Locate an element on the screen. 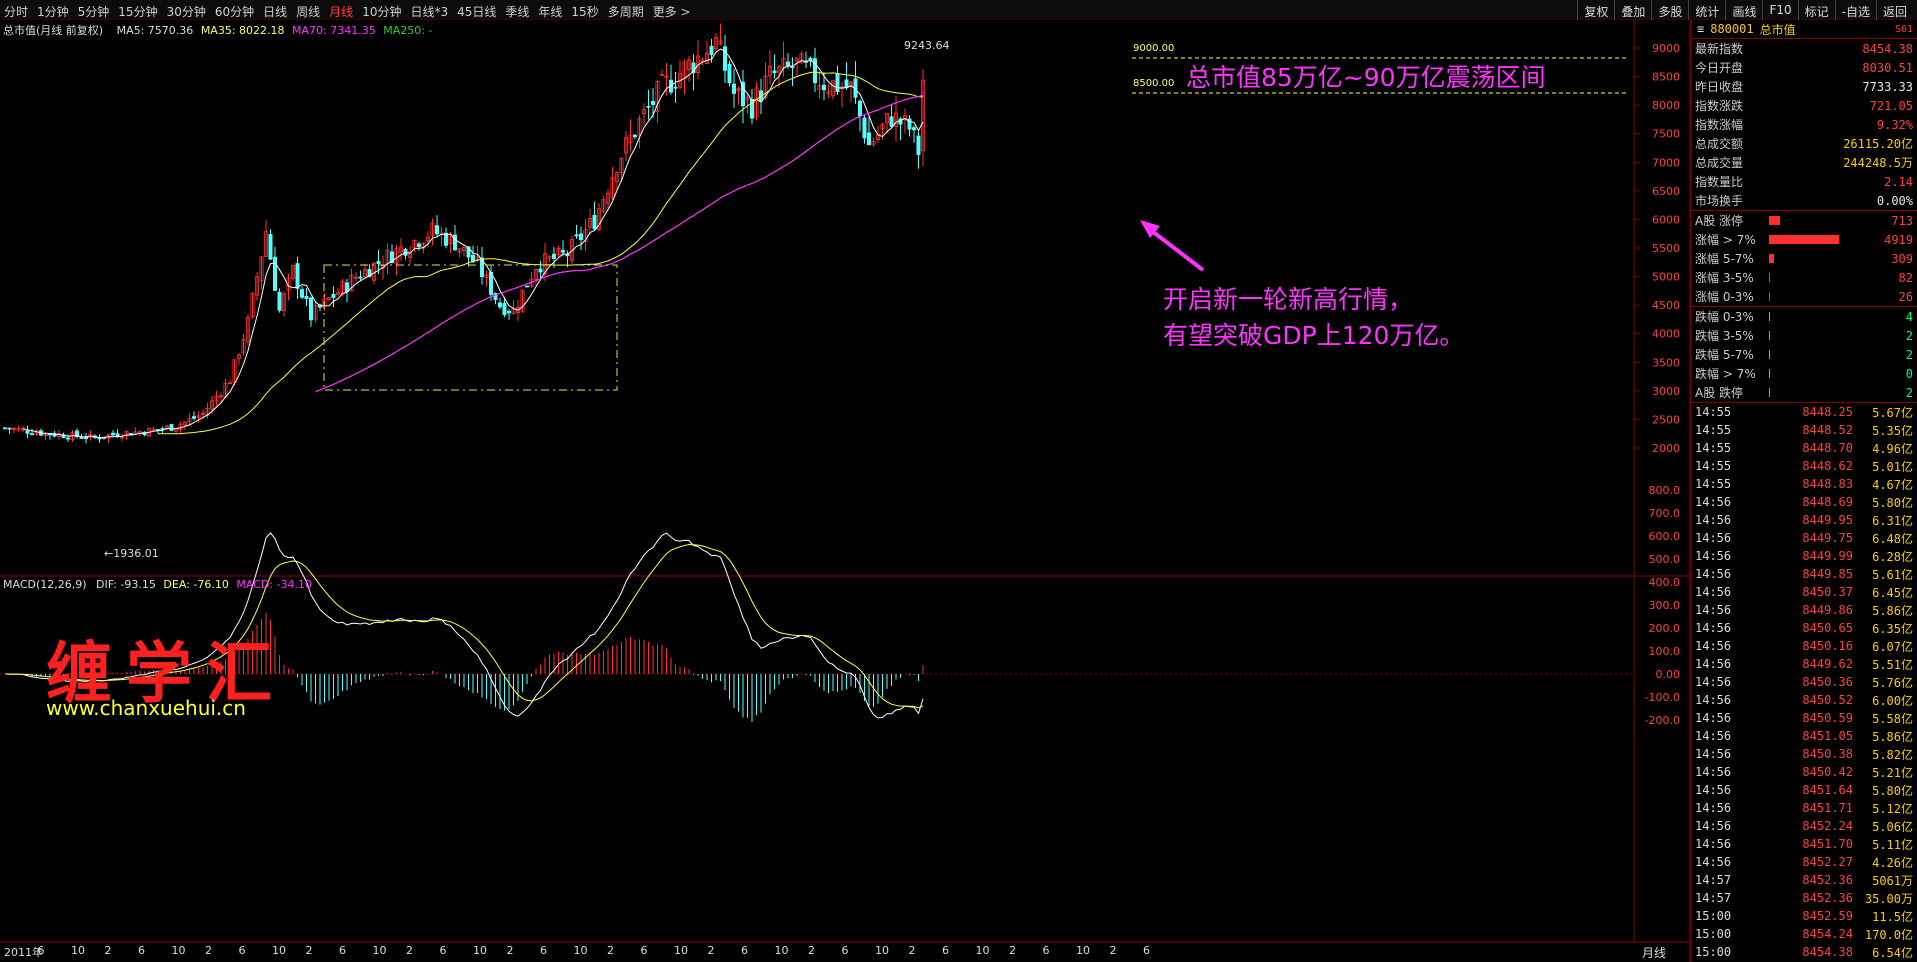 Image resolution: width=1917 pixels, height=962 pixels. decline-label: 跌幅 0-3% is located at coordinates (1724, 317).